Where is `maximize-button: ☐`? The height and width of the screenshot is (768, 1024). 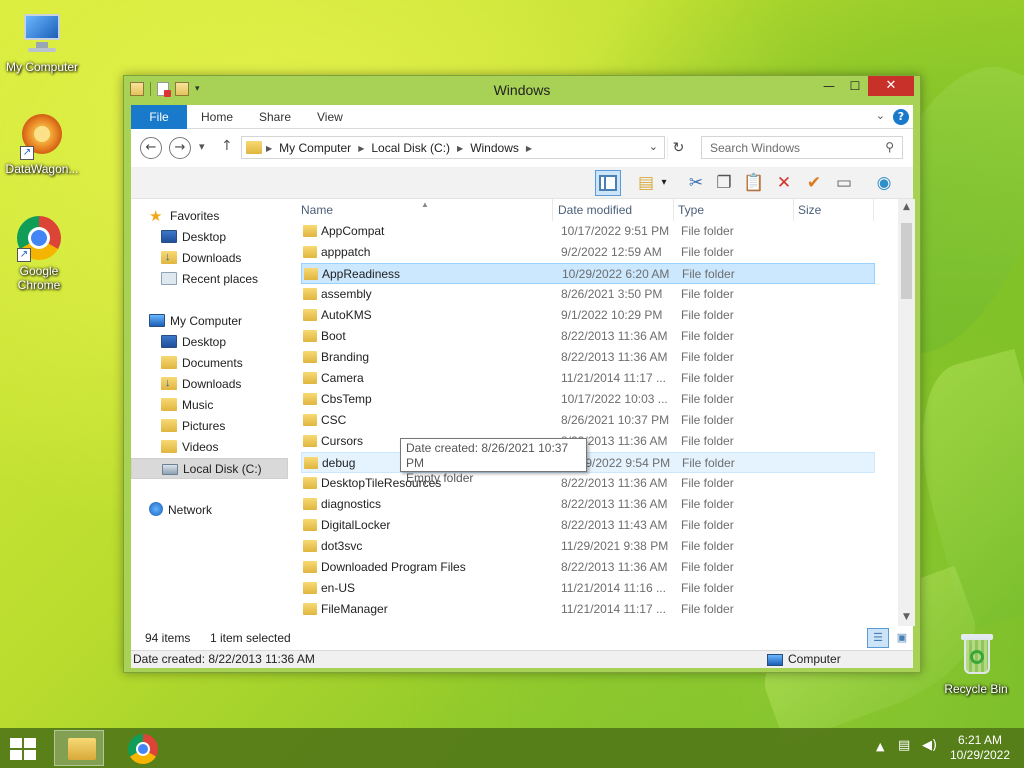 maximize-button: ☐ is located at coordinates (855, 86).